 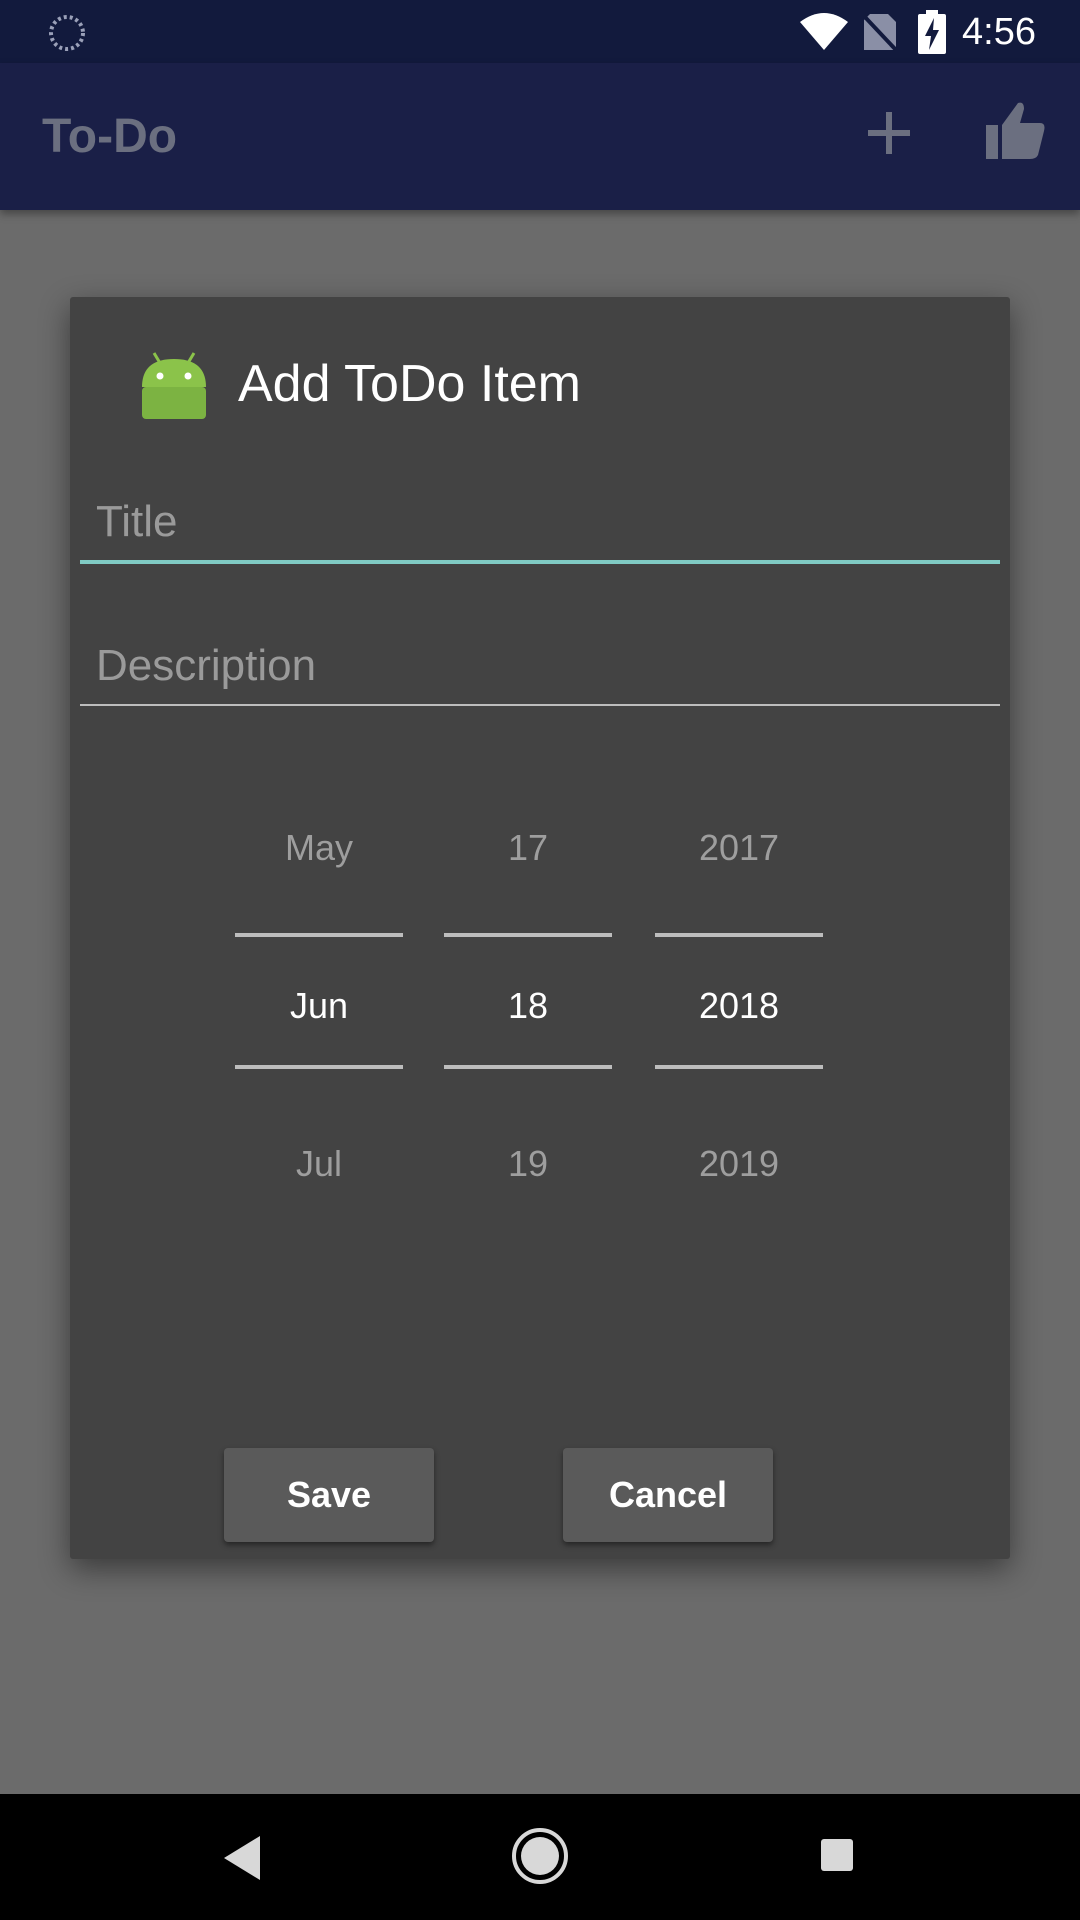 I want to click on year-next: 2019, so click(x=739, y=1164).